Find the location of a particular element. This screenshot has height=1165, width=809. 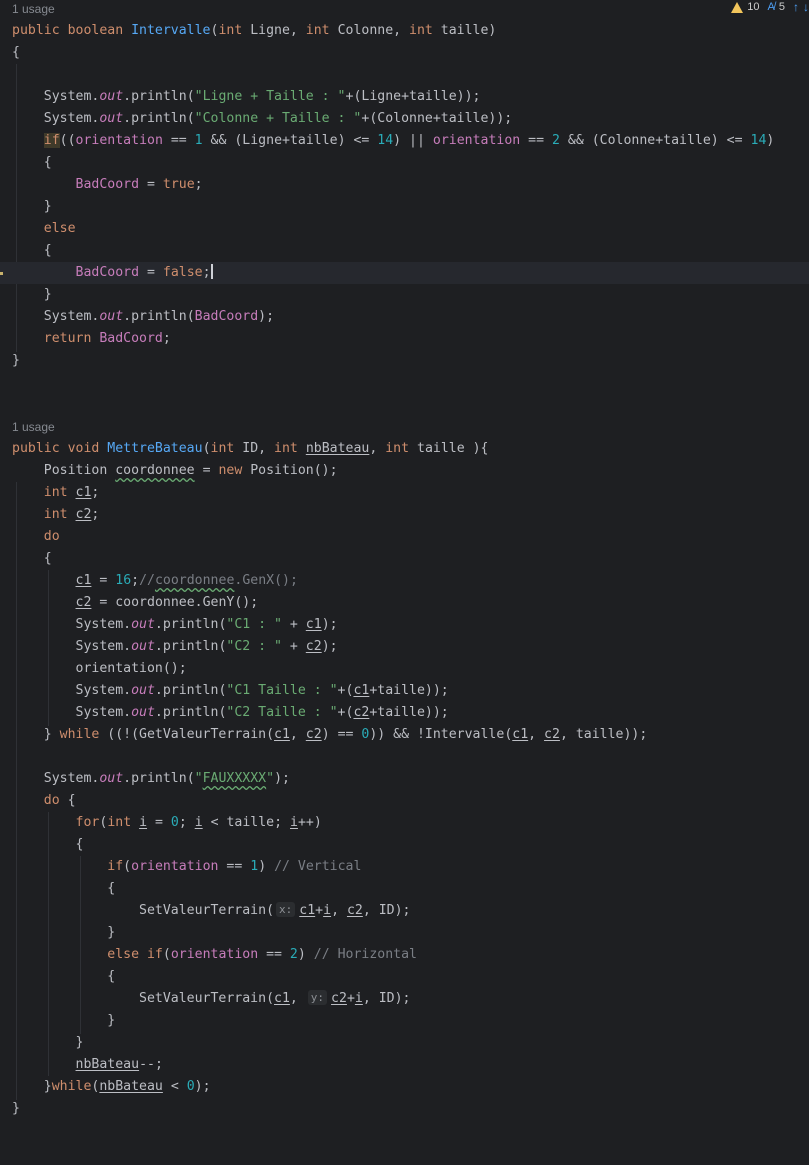

code-line-11: { is located at coordinates (32, 250).